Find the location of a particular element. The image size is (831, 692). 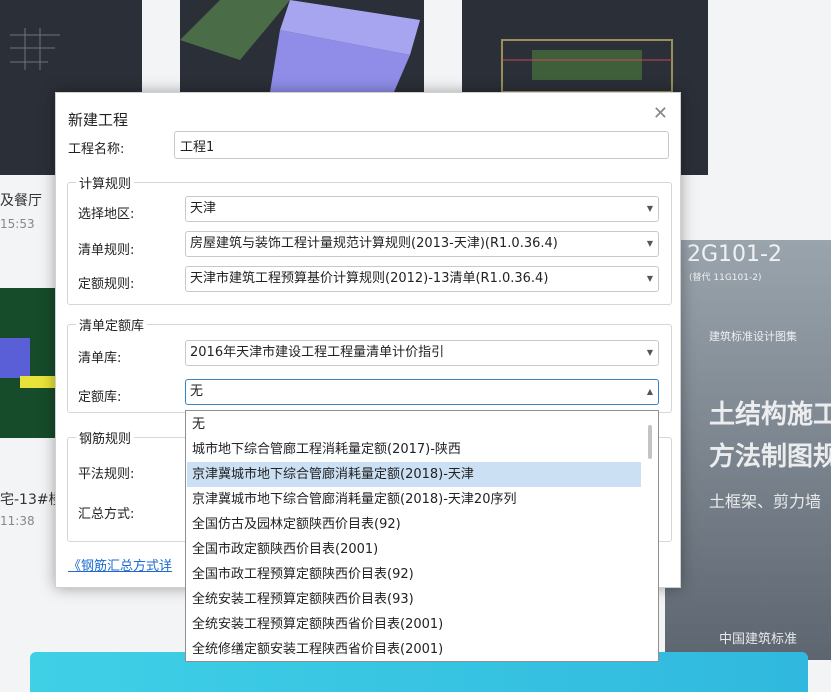

dropdown-option: 京津冀城市地下综合管廊消耗量定额(2018)-天津 is located at coordinates (414, 474).